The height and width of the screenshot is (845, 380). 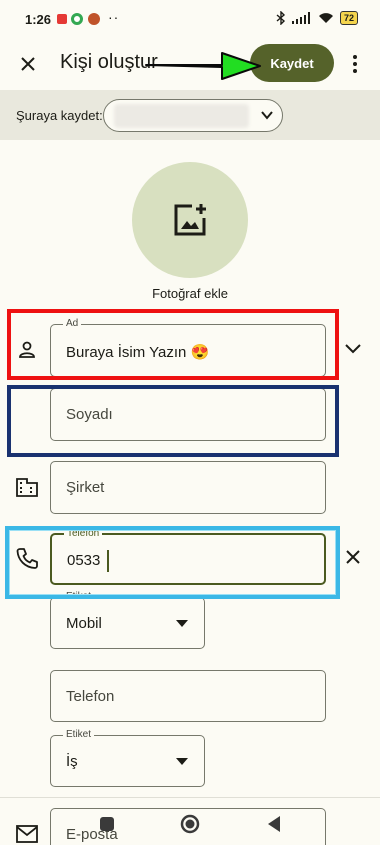 I want to click on company-placeholder: Şirket, so click(x=85, y=487).